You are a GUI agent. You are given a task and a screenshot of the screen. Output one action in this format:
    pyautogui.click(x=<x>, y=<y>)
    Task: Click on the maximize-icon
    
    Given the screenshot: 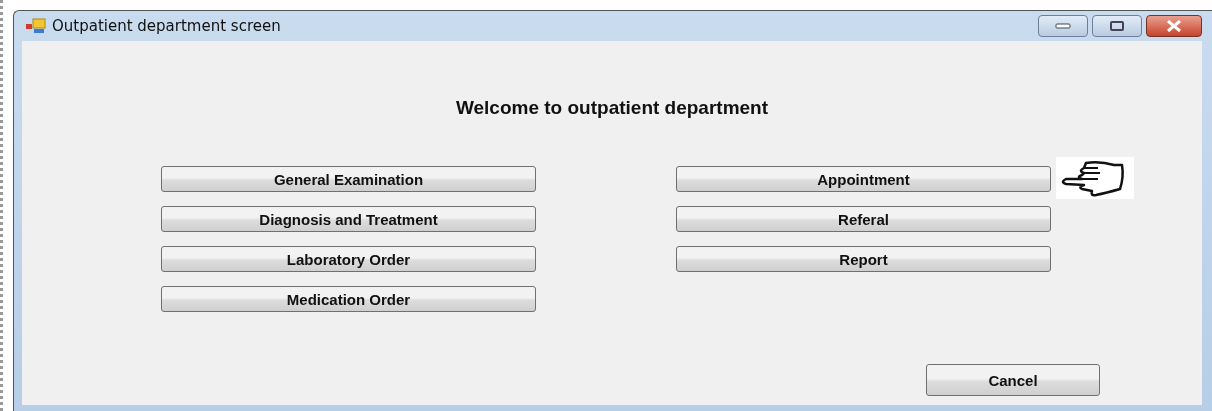 What is the action you would take?
    pyautogui.click(x=1117, y=26)
    